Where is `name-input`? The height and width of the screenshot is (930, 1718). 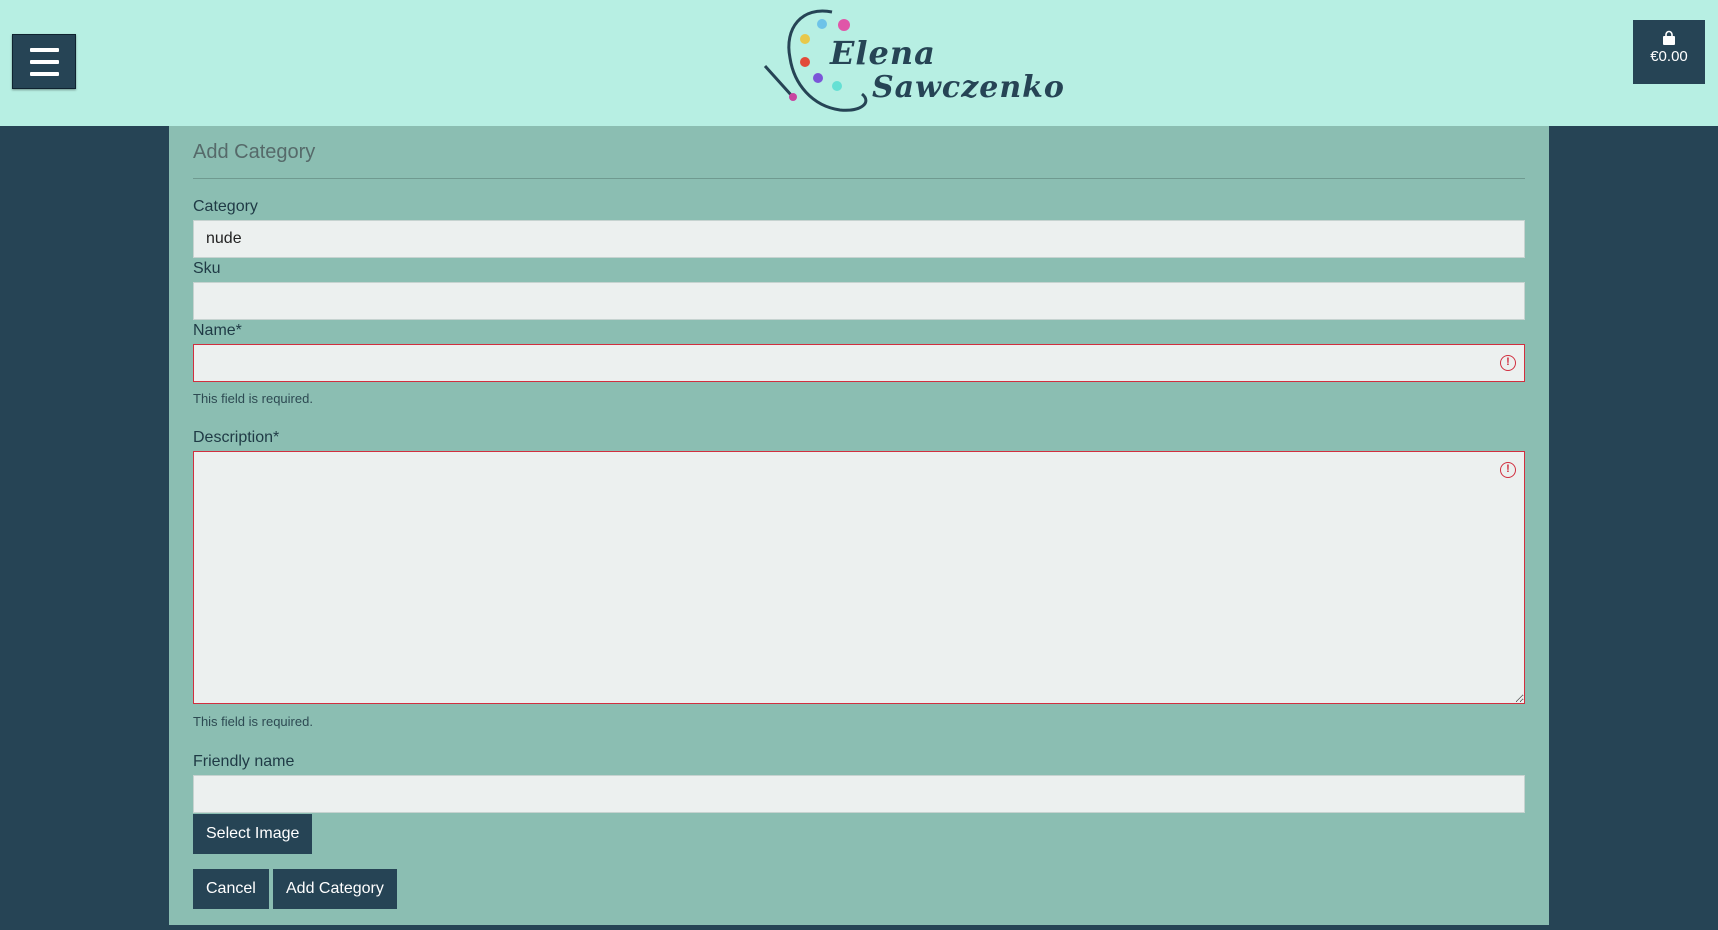
name-input is located at coordinates (859, 363).